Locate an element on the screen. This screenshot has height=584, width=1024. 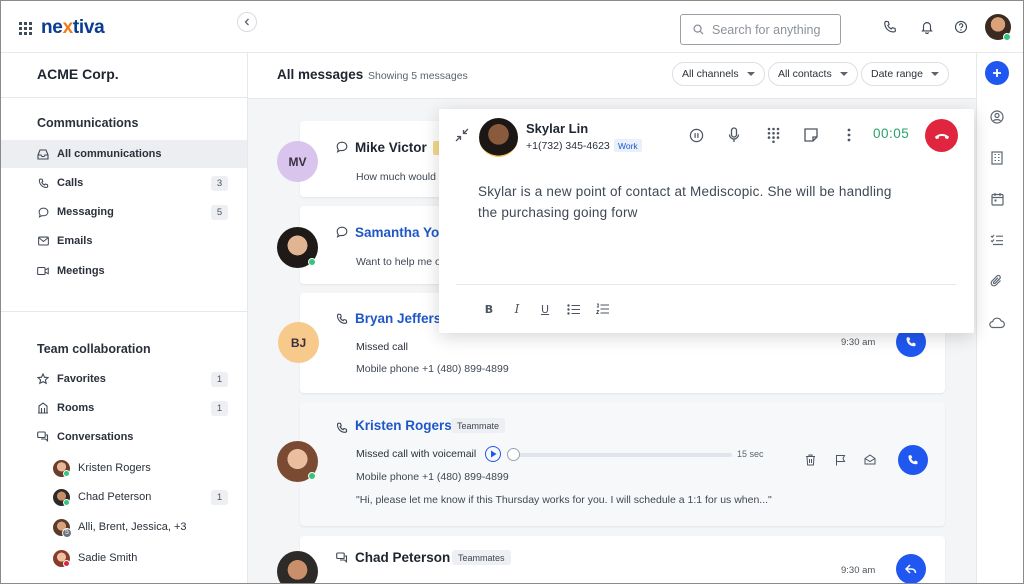
conversation-item-kristen-rogers: Kristen Rogers is located at coordinates (124, 468).